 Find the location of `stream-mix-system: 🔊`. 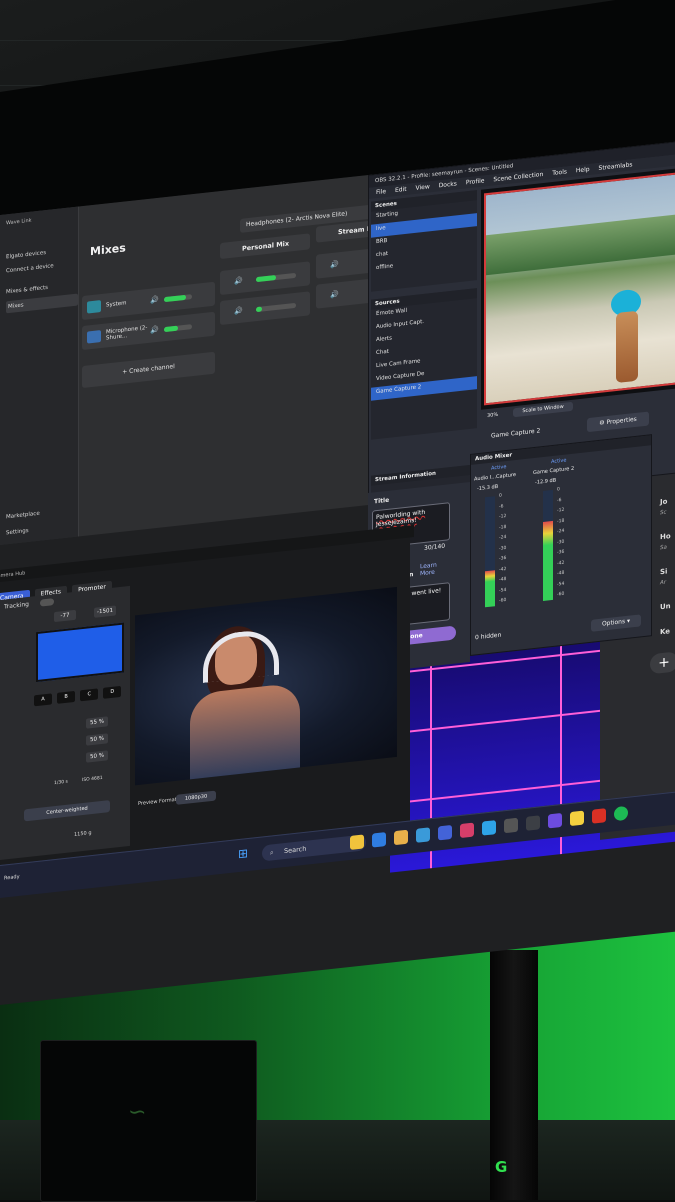

stream-mix-system: 🔊 is located at coordinates (346, 263).